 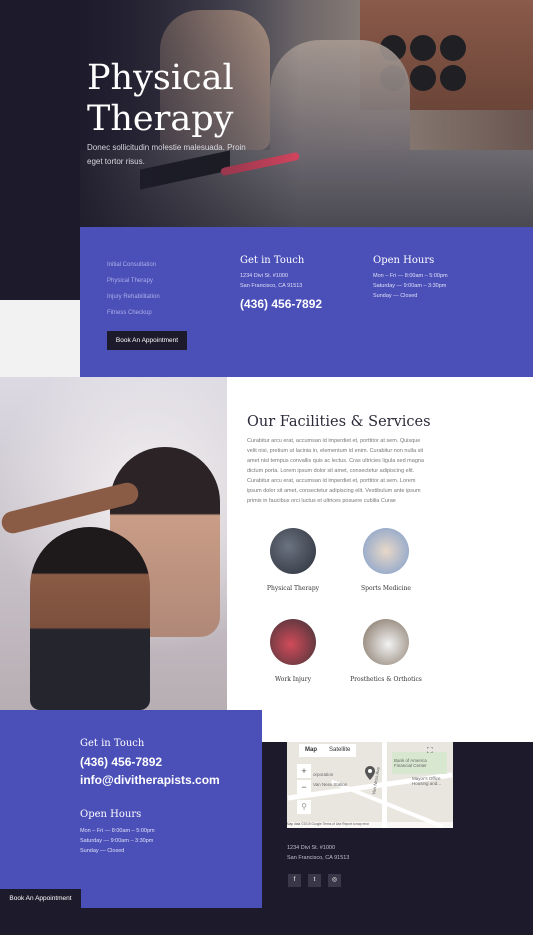 What do you see at coordinates (334, 880) in the screenshot?
I see `instagram-icon: ◎` at bounding box center [334, 880].